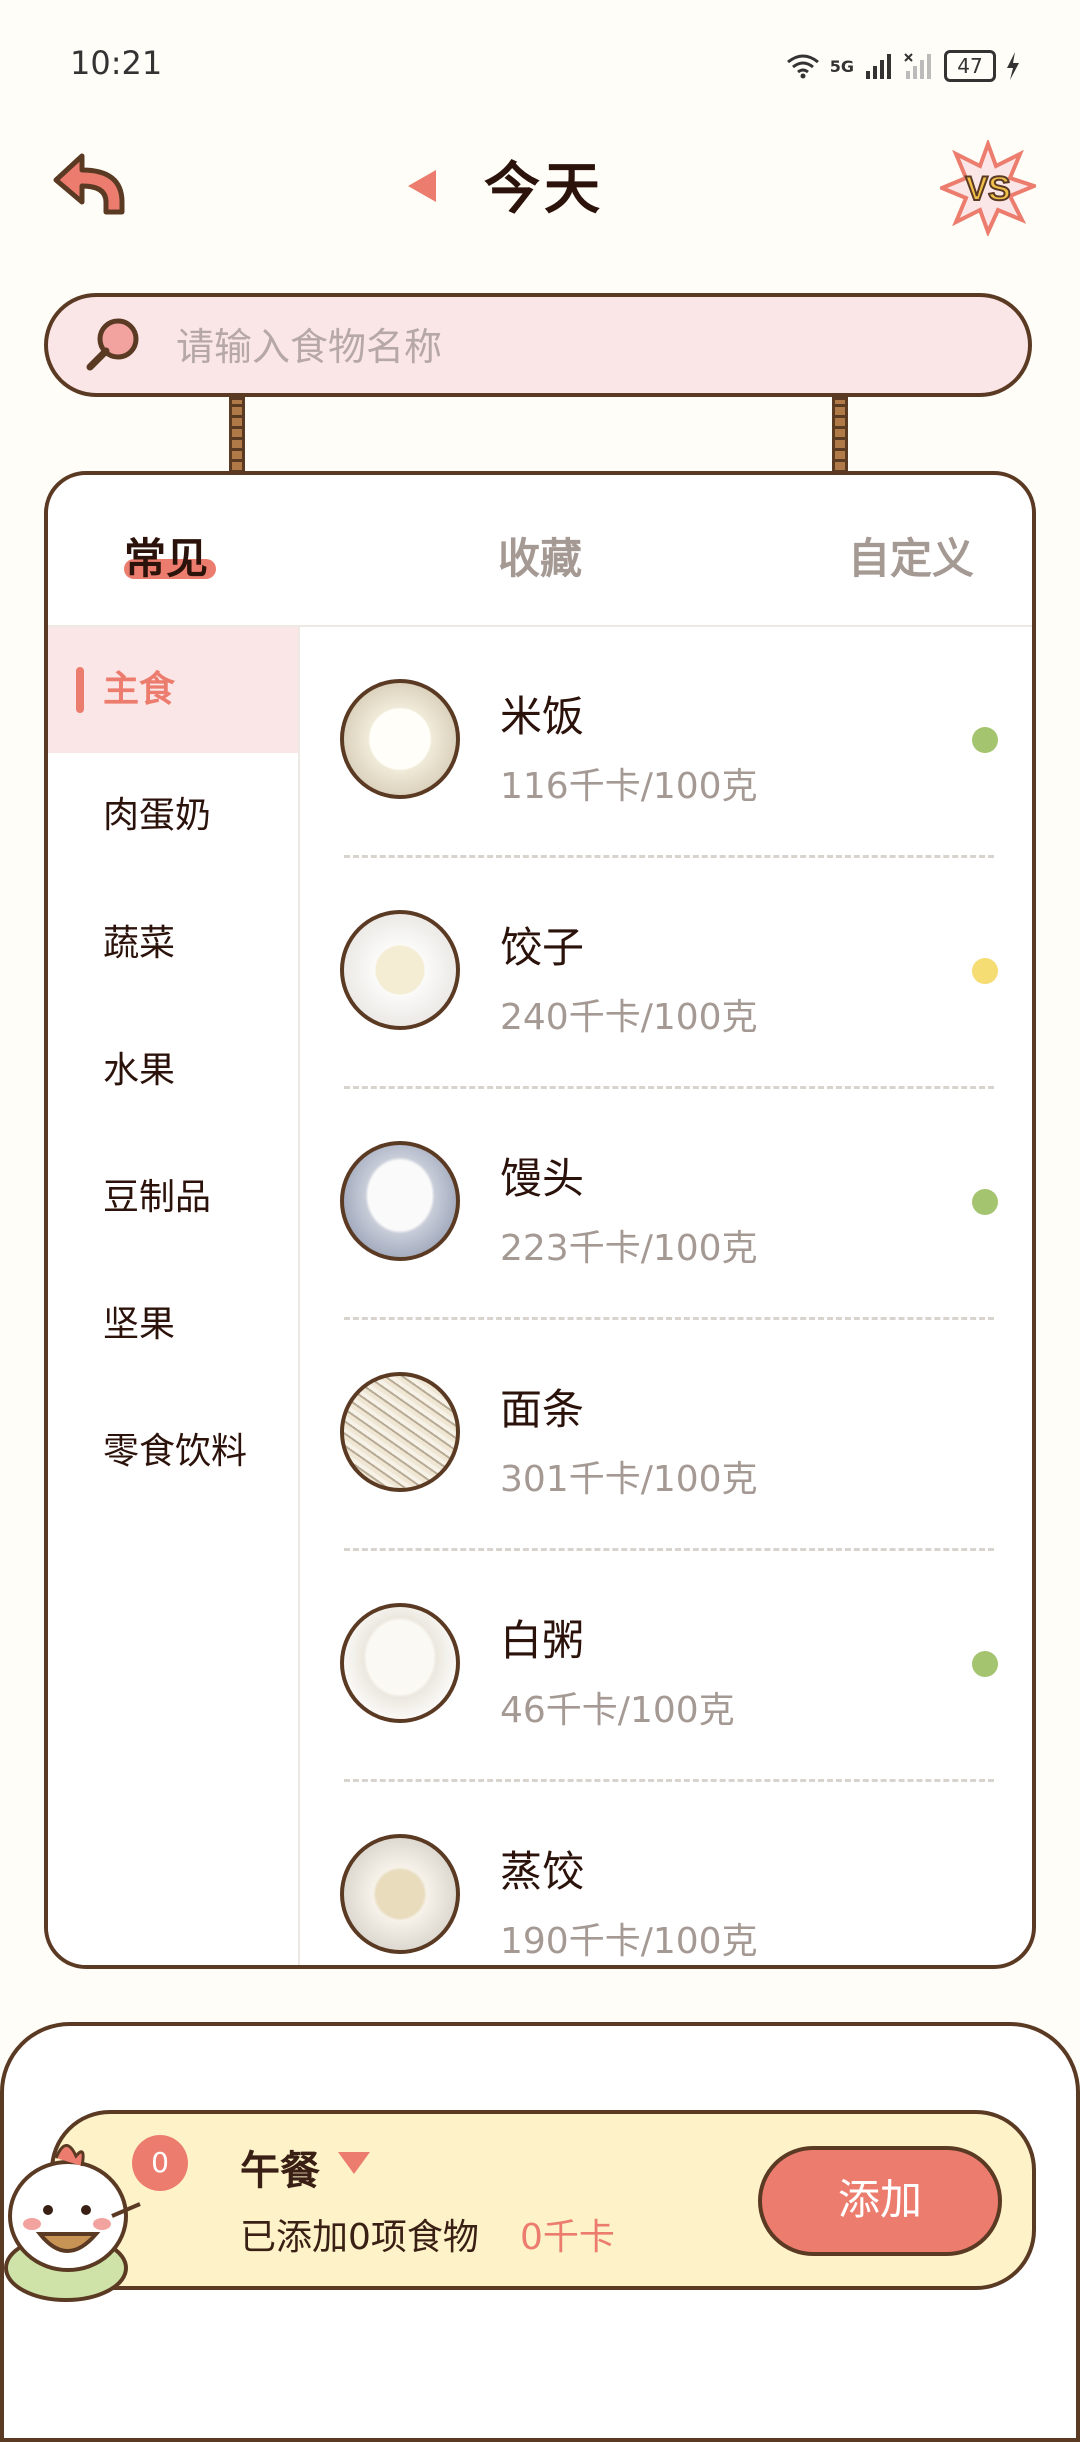 The width and height of the screenshot is (1080, 2442). Describe the element at coordinates (542, 1178) in the screenshot. I see `food-name: 馒头` at that location.